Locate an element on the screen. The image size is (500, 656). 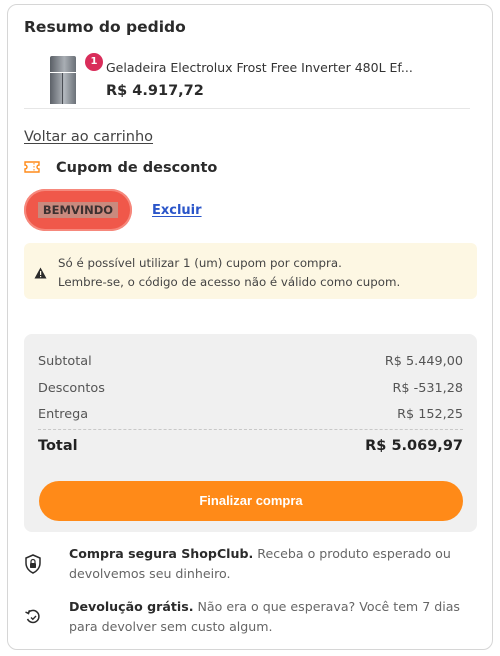
checkout-button: Finalizar compra is located at coordinates (251, 501).